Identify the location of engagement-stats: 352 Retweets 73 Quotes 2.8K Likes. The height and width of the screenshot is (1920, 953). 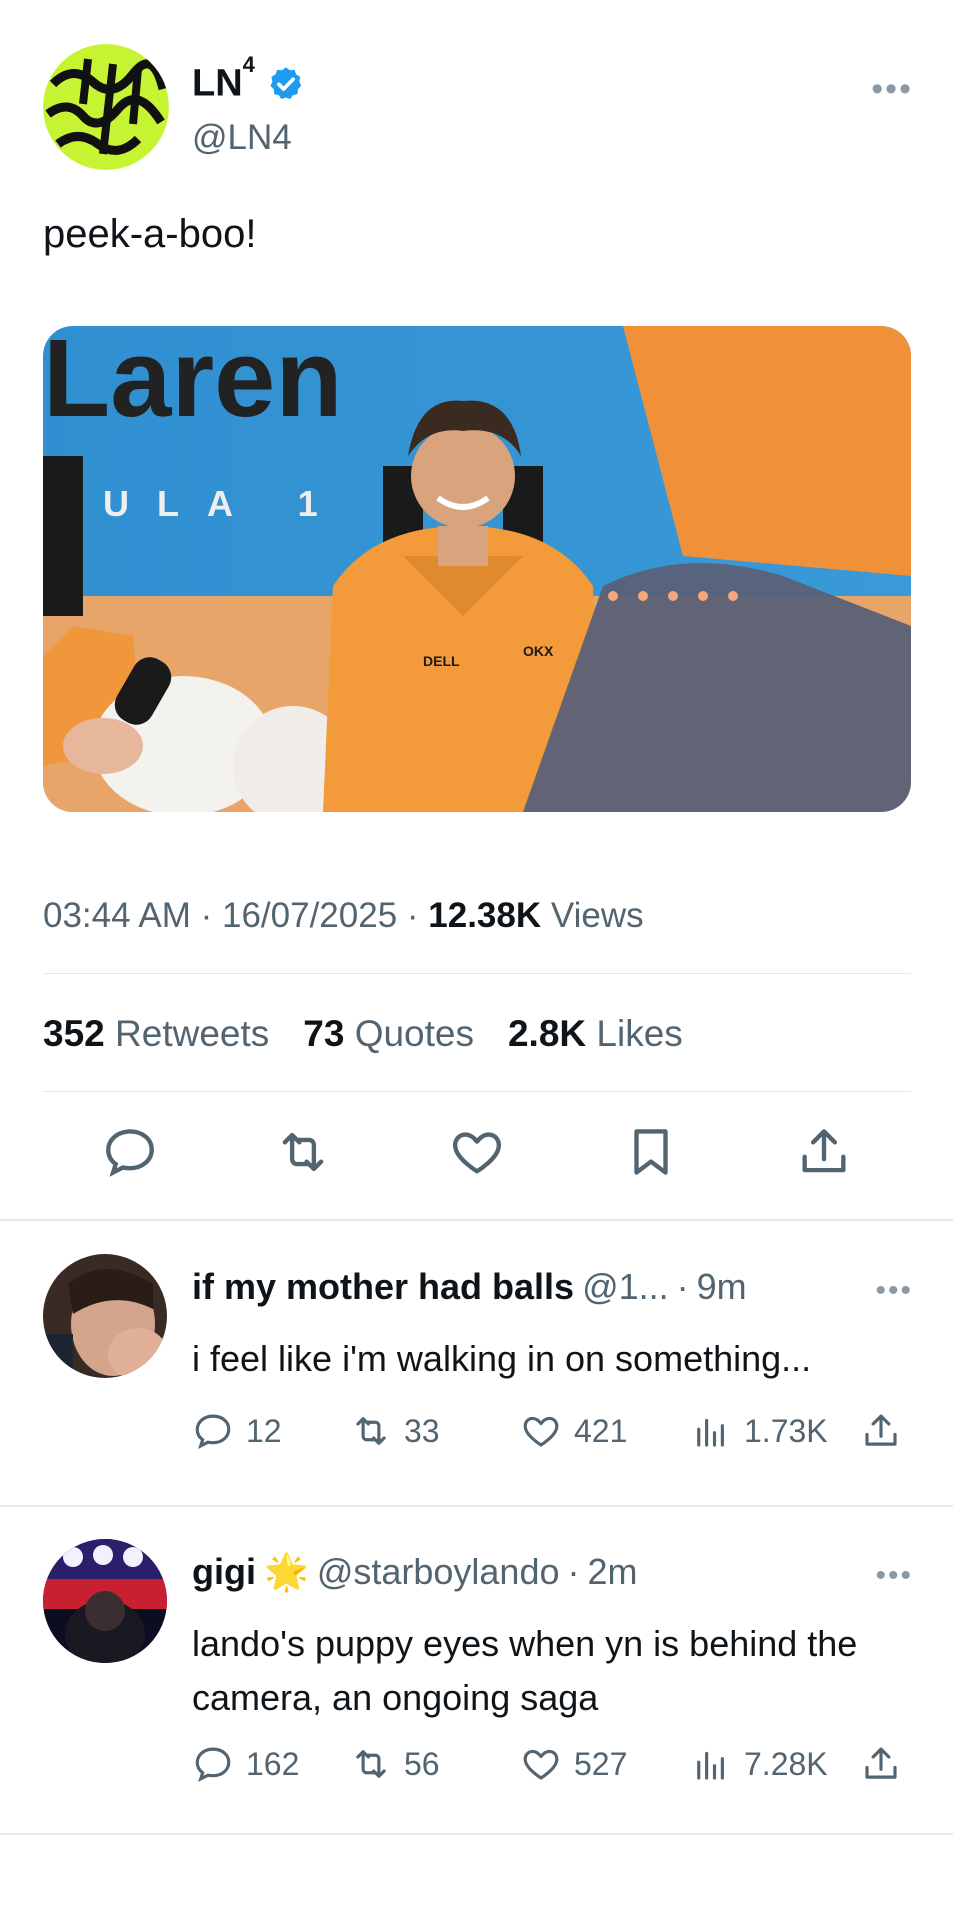
(363, 1034).